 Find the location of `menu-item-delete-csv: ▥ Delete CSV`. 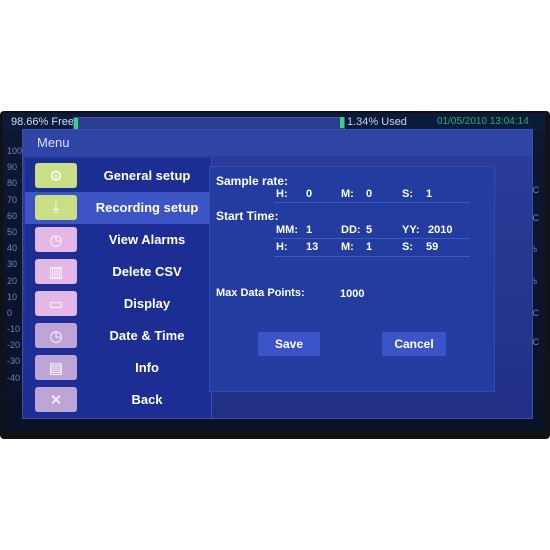

menu-item-delete-csv: ▥ Delete CSV is located at coordinates (118, 272).